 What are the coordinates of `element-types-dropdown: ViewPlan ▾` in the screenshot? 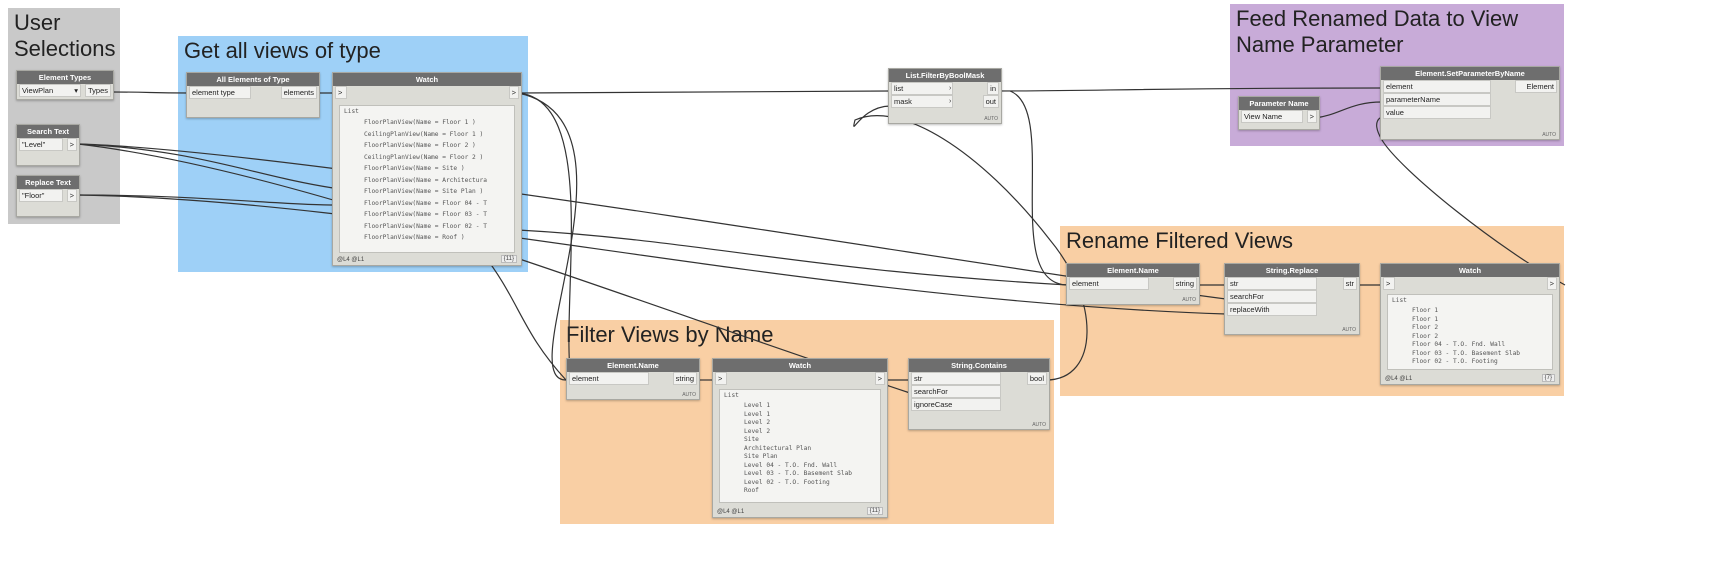 It's located at (50, 90).